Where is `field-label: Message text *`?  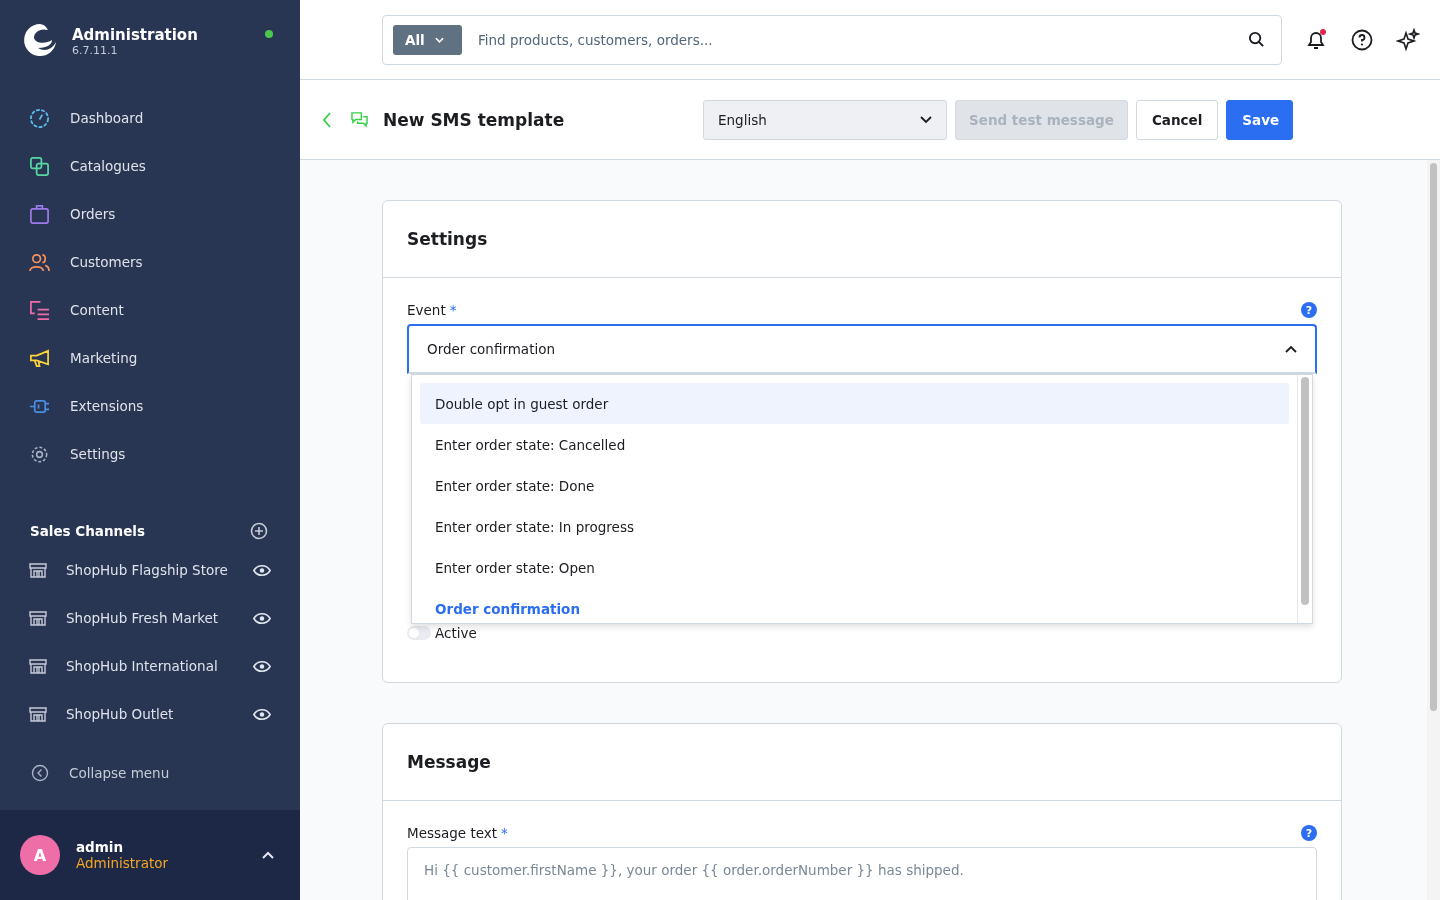
field-label: Message text * is located at coordinates (457, 833).